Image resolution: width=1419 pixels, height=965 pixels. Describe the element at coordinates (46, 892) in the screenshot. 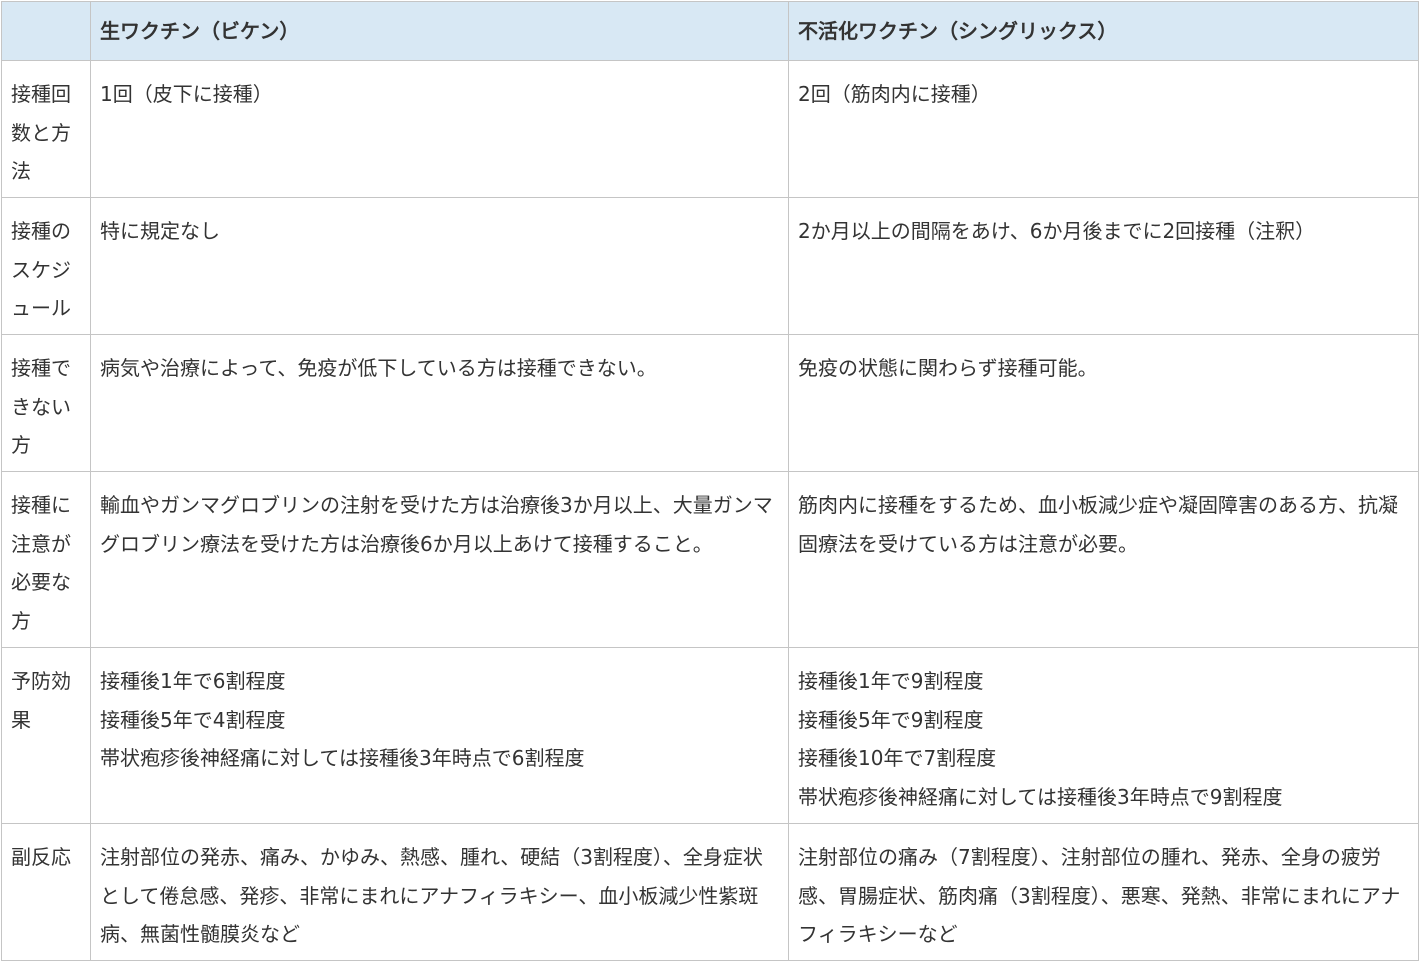

I see `row-label: 副反応` at that location.